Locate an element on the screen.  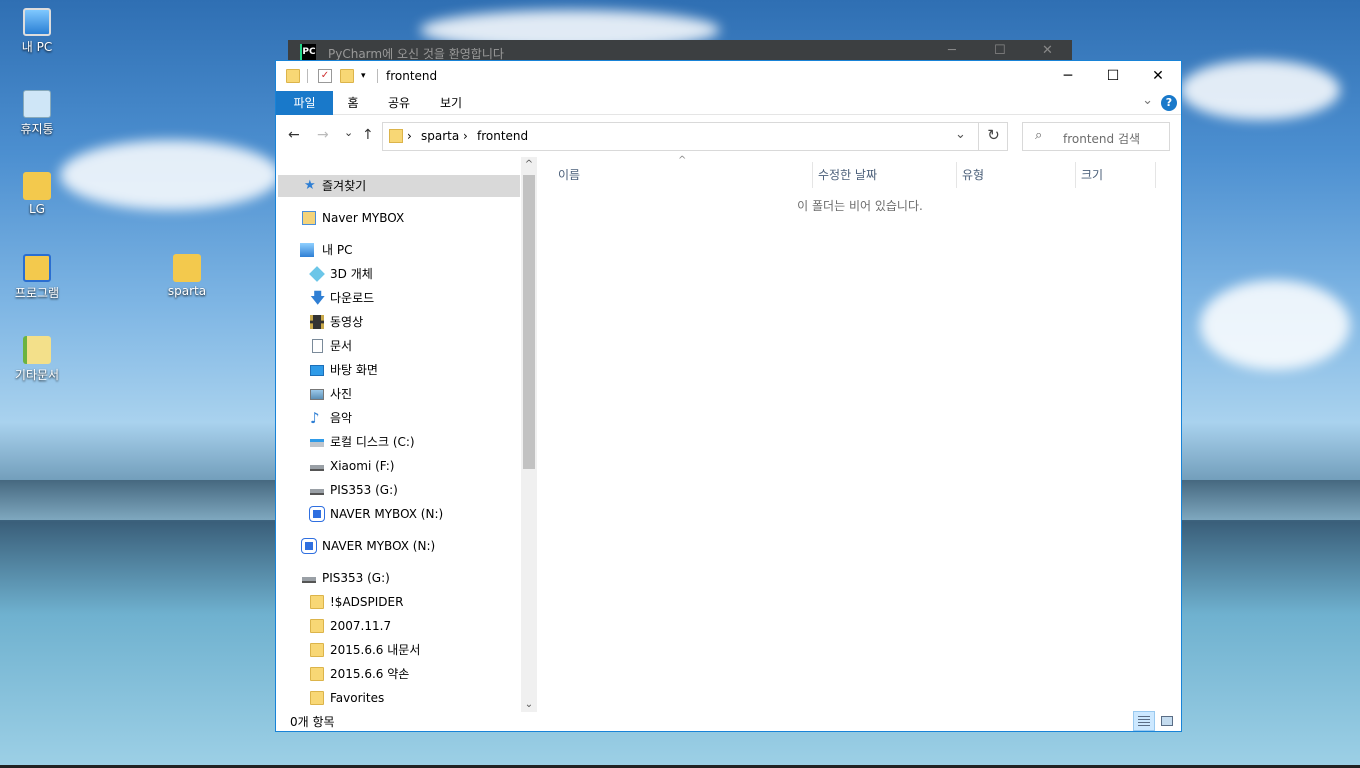
desktop-icon-sparta: sparta is located at coordinates (187, 276).